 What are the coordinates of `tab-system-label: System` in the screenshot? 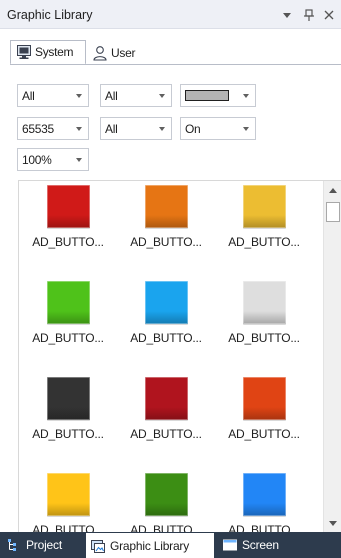 It's located at (54, 52).